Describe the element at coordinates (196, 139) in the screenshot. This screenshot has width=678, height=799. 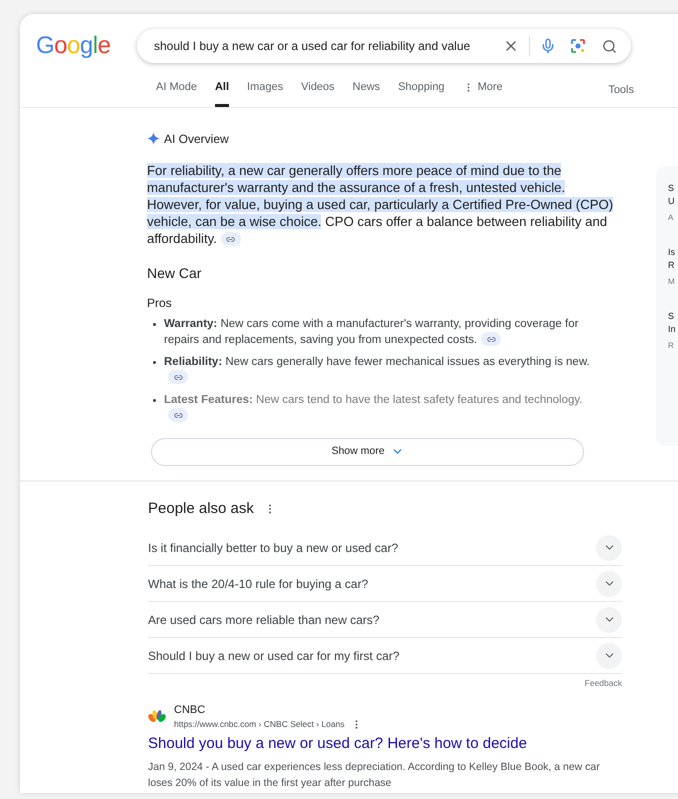
I see `ai-overview-title: AI Overview` at that location.